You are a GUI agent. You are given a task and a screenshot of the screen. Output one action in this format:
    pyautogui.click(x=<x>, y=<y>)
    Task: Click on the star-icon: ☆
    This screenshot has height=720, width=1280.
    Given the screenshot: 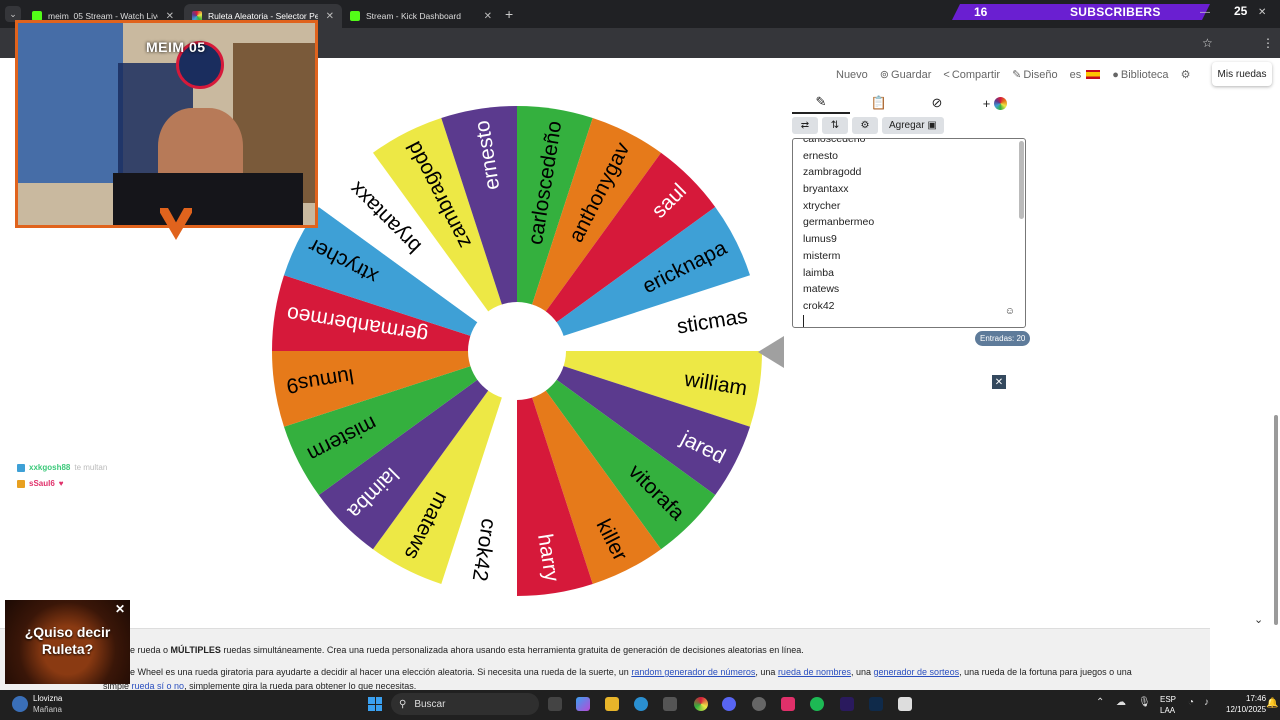 What is the action you would take?
    pyautogui.click(x=1207, y=43)
    